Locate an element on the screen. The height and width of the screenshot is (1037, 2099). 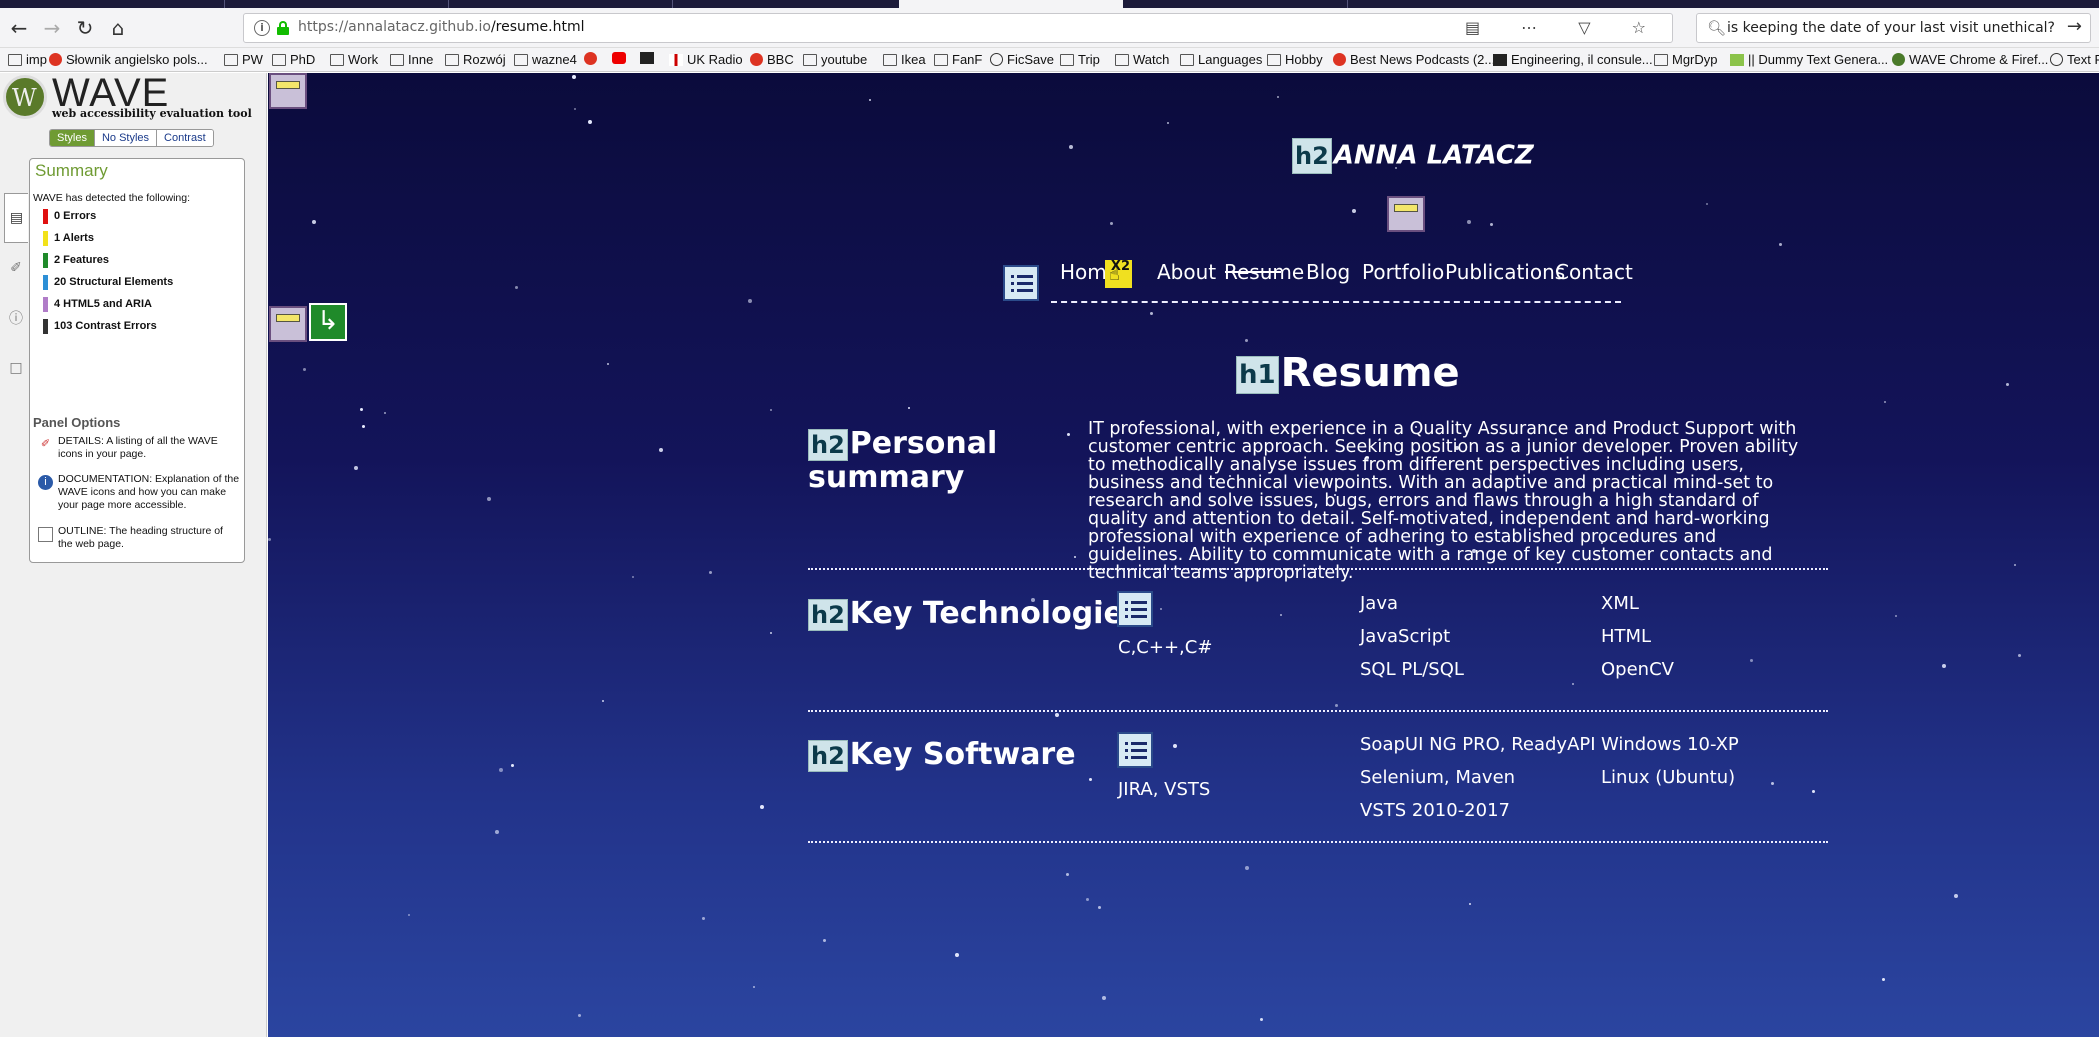
section-divider is located at coordinates (1318, 711).